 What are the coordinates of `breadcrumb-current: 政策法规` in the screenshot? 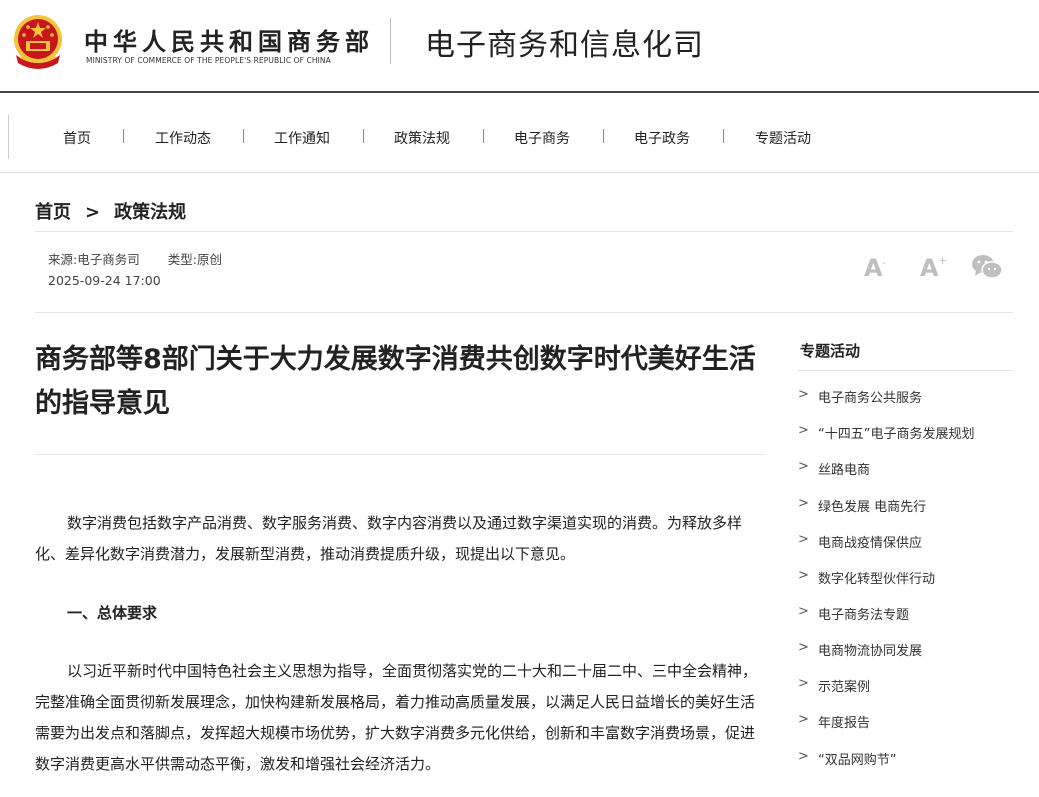 It's located at (150, 211).